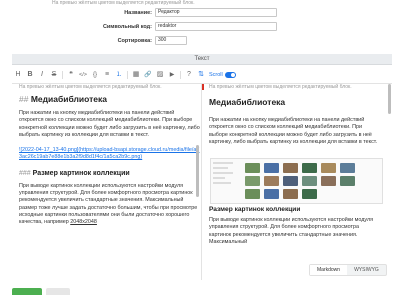 Image resolution: width=403 pixels, height=295 pixels. I want to click on sort-label: Сортировка:, so click(134, 40).